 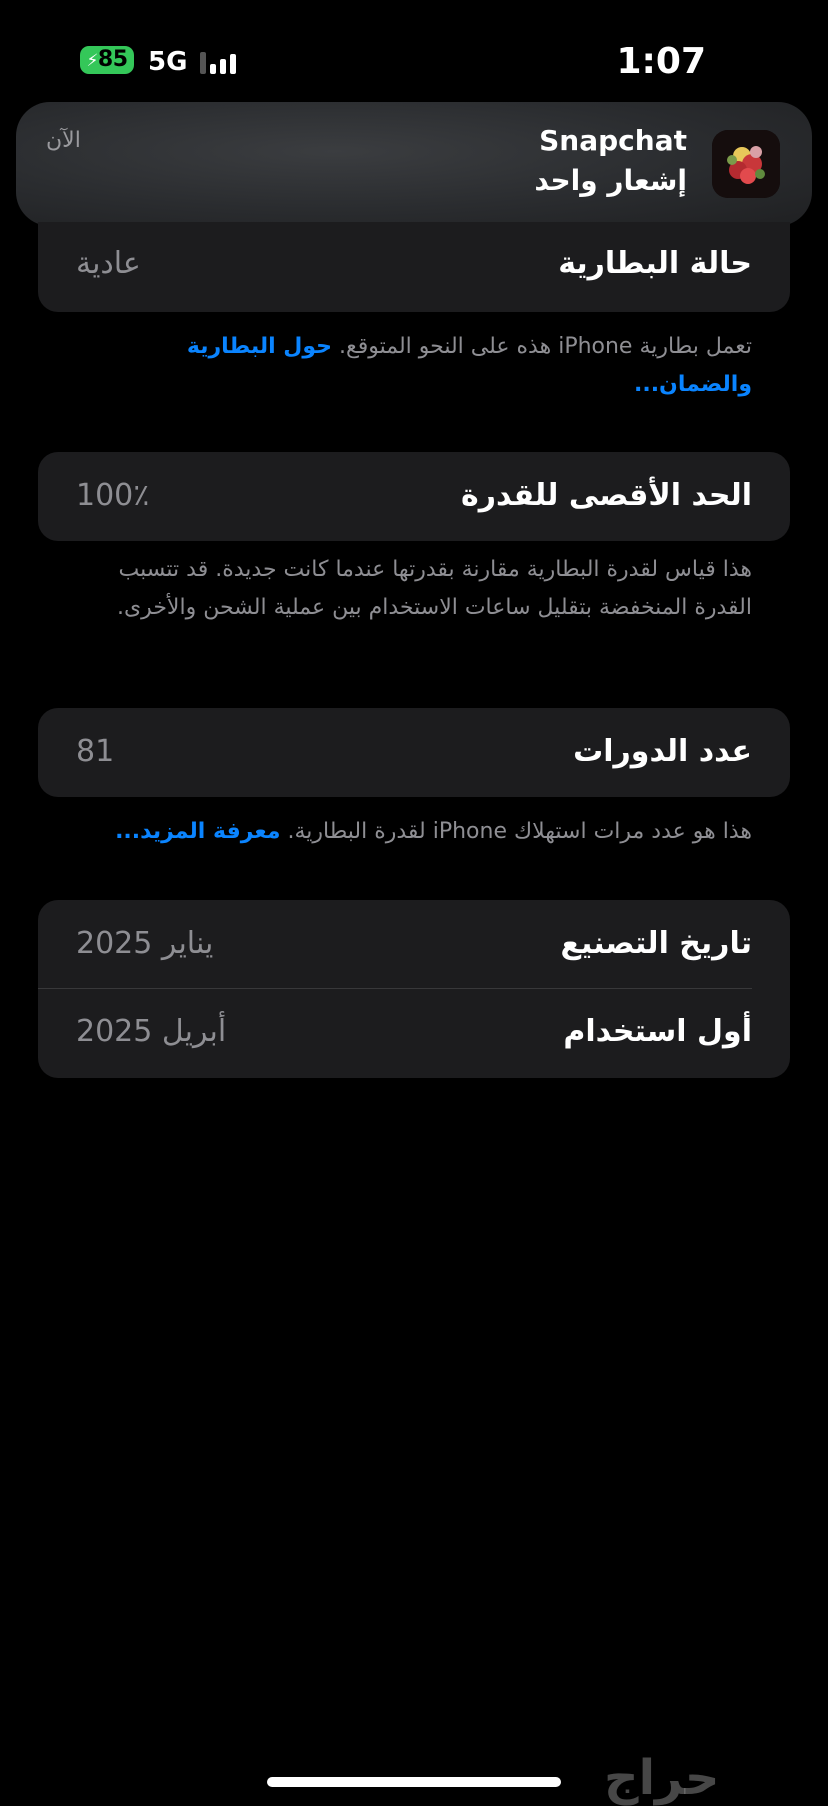 I want to click on battery-indicator: ⚡85, so click(x=107, y=60).